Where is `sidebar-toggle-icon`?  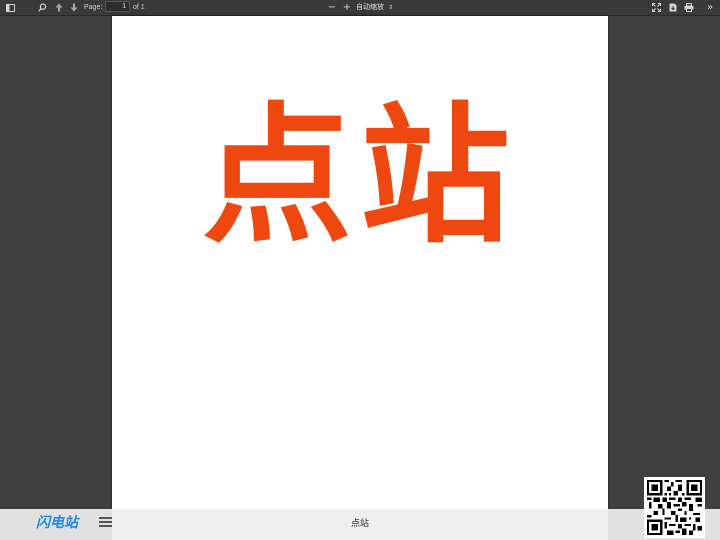
sidebar-toggle-icon is located at coordinates (10, 7).